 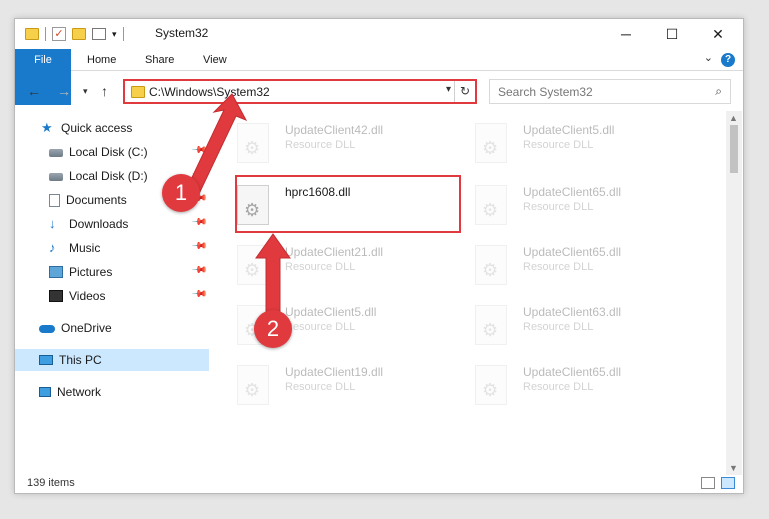 I want to click on large-icons-view-icon, so click(x=728, y=483).